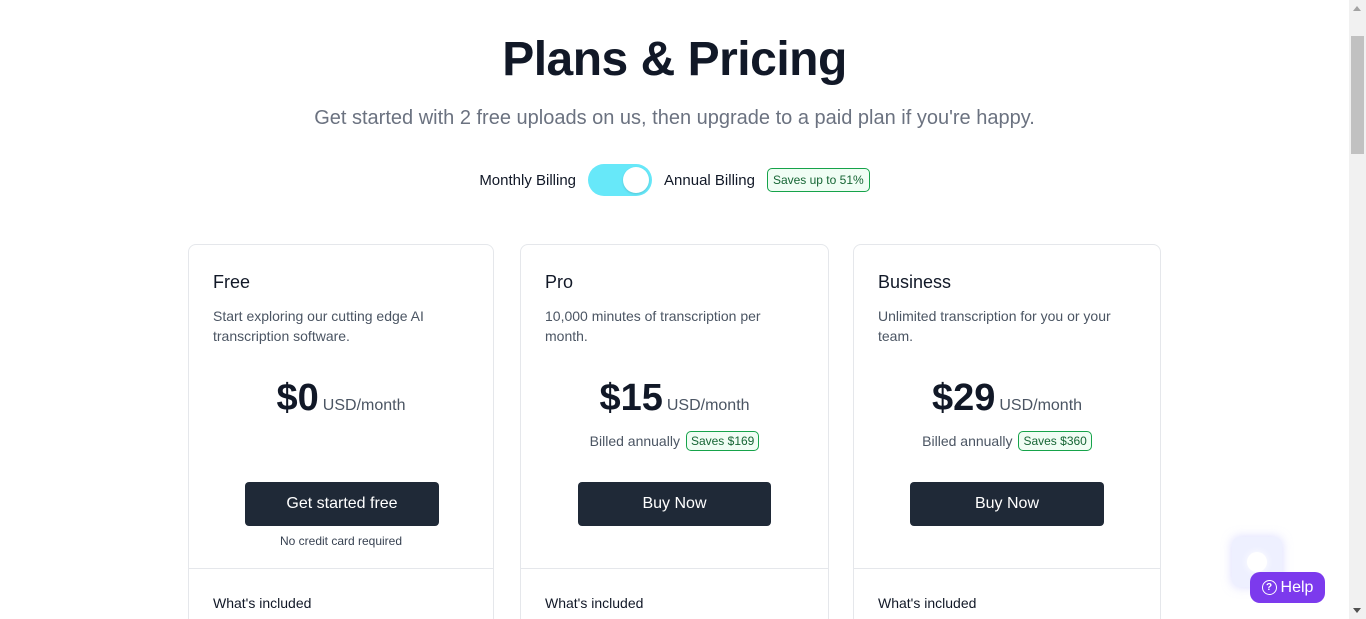 The height and width of the screenshot is (619, 1366). What do you see at coordinates (342, 504) in the screenshot?
I see `get-started-free-button: Get started free` at bounding box center [342, 504].